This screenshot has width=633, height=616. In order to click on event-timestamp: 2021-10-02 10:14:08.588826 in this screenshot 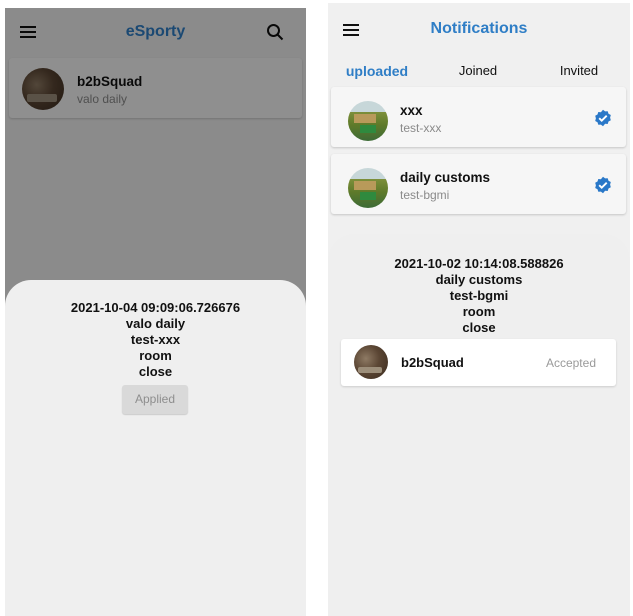, I will do `click(479, 263)`.